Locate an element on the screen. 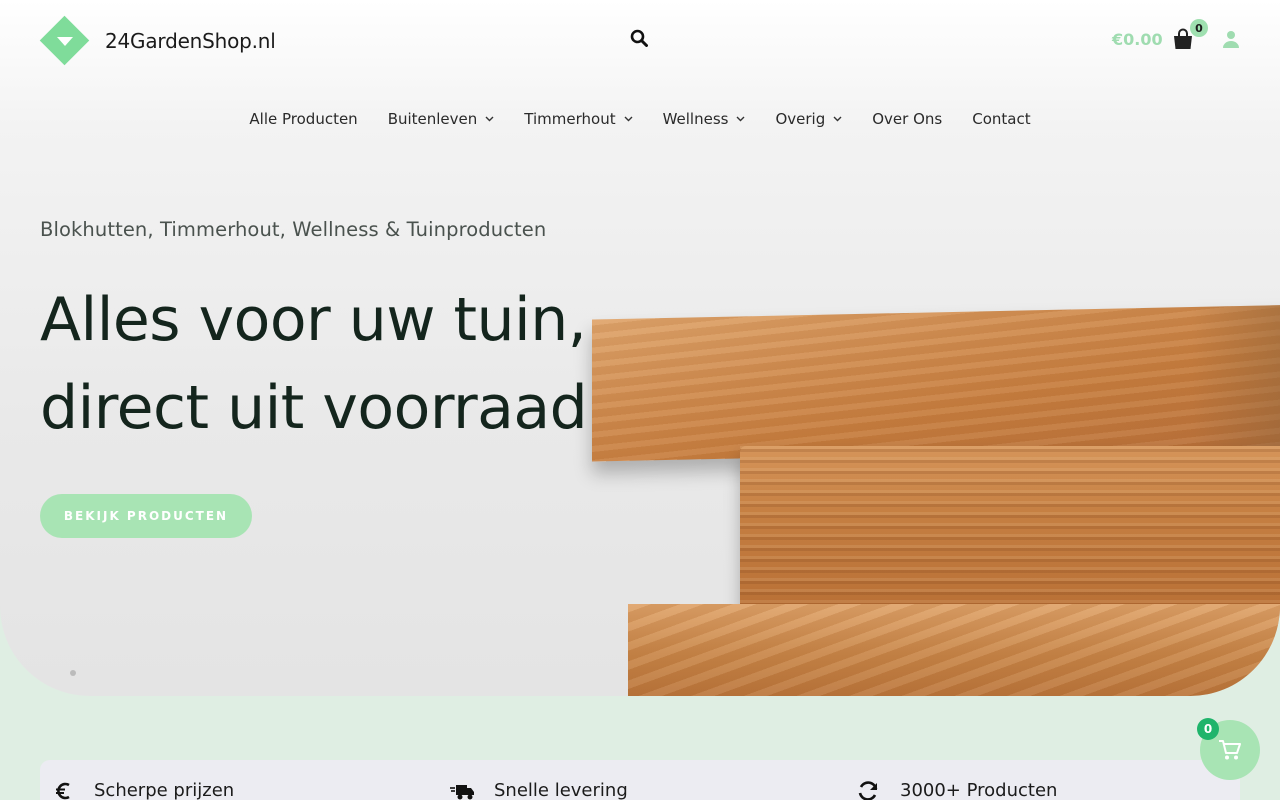  decorative-dot is located at coordinates (73, 673).